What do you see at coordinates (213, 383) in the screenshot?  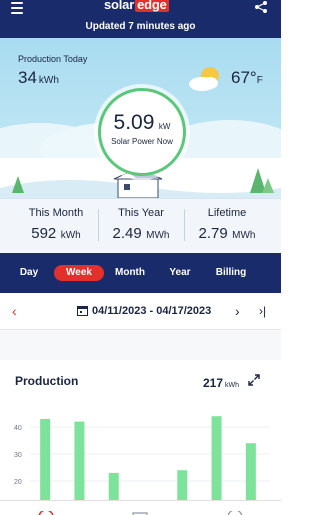 I see `production-total-number: 217` at bounding box center [213, 383].